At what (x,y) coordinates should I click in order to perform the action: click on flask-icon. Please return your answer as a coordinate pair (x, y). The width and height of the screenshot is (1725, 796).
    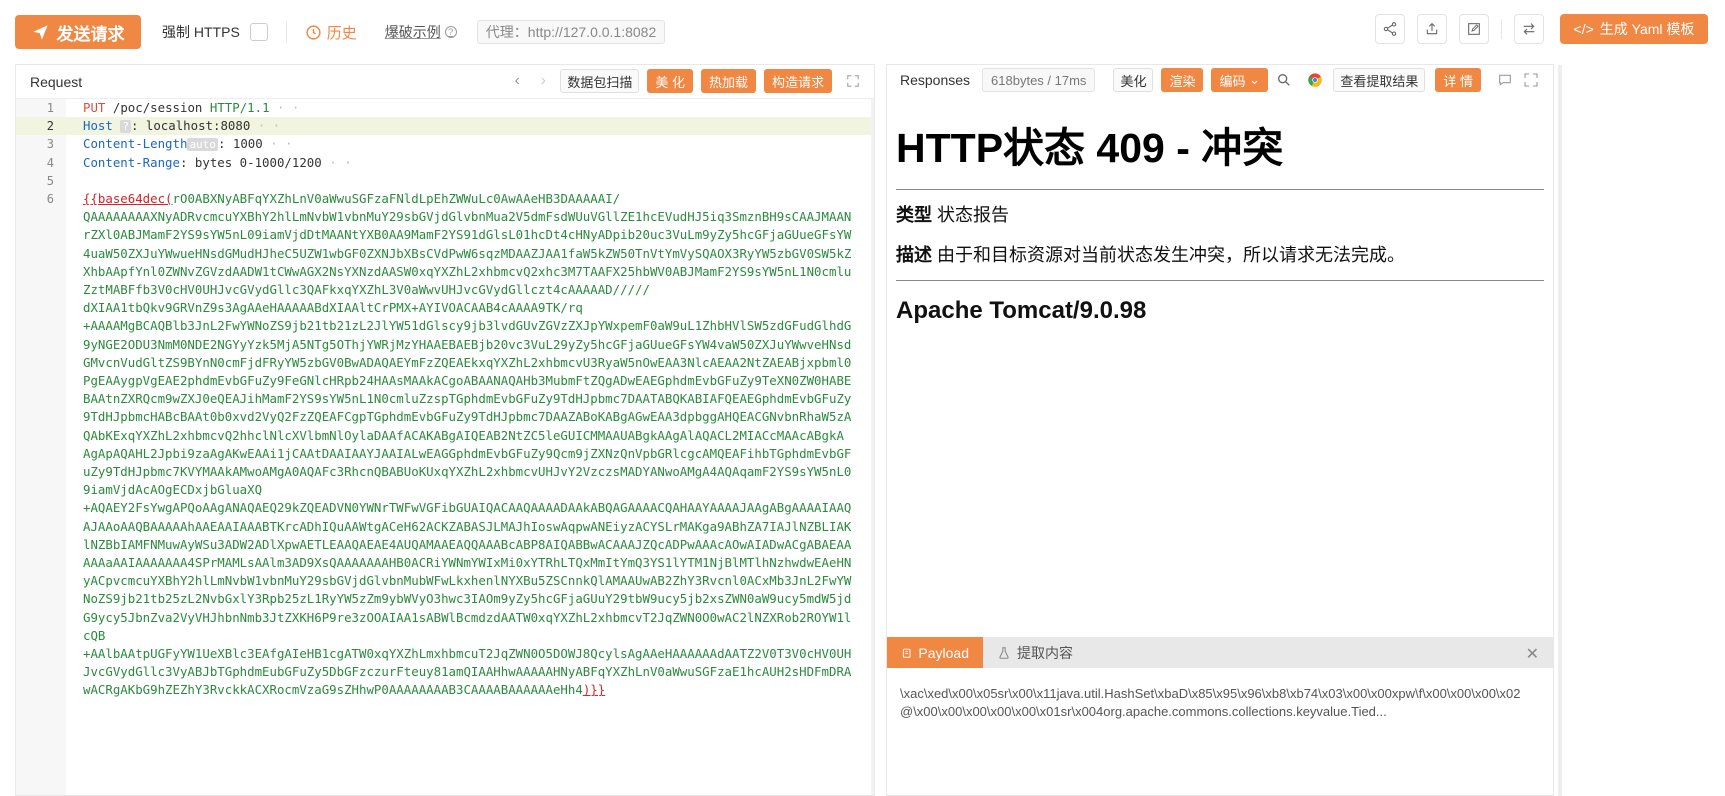
    Looking at the image, I should click on (1004, 652).